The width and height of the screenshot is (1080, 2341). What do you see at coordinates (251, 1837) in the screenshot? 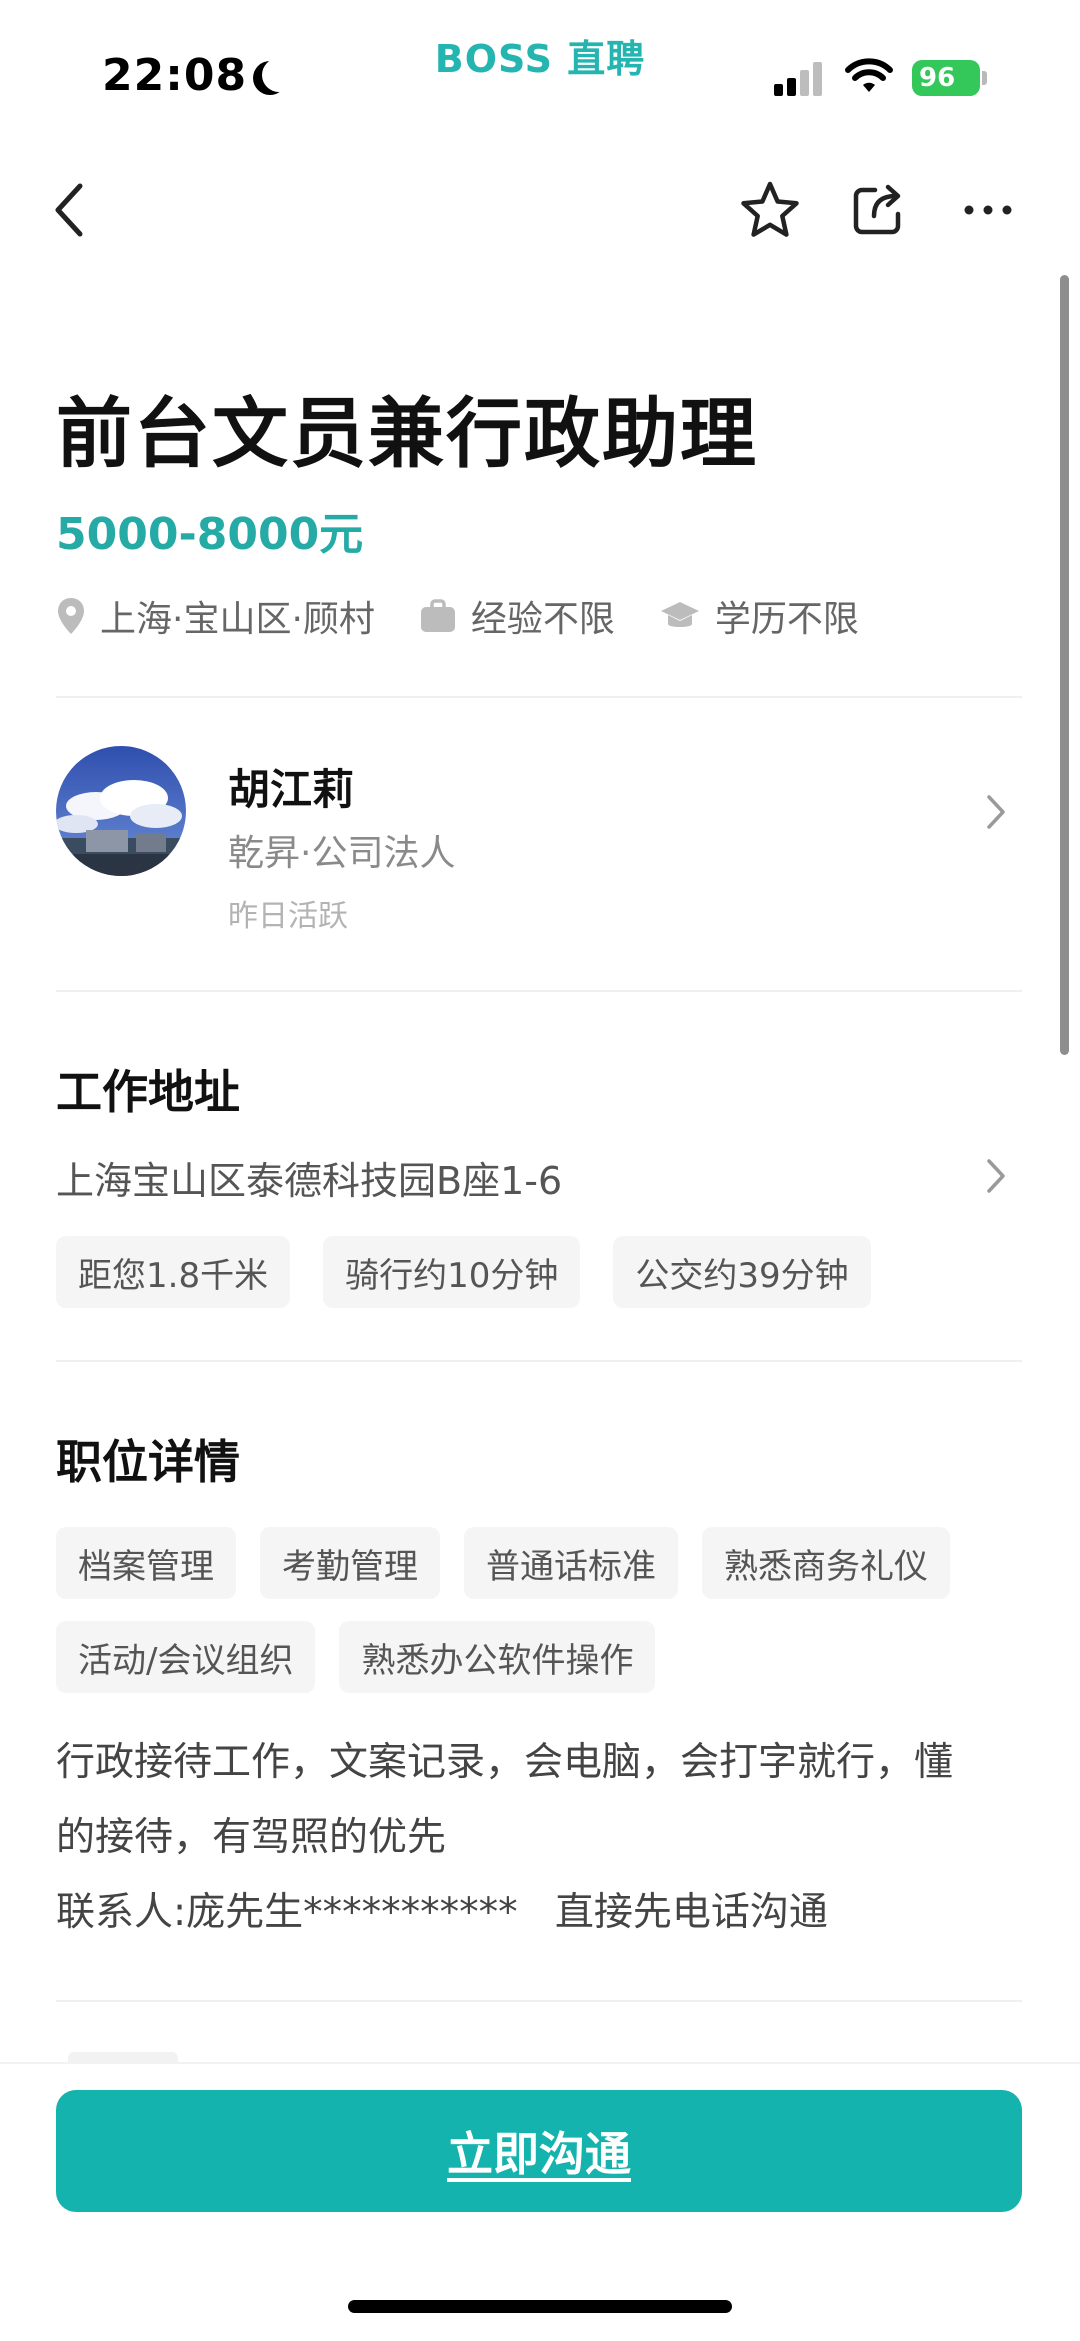
I see `description-line: 的接待，有驾照的优先` at bounding box center [251, 1837].